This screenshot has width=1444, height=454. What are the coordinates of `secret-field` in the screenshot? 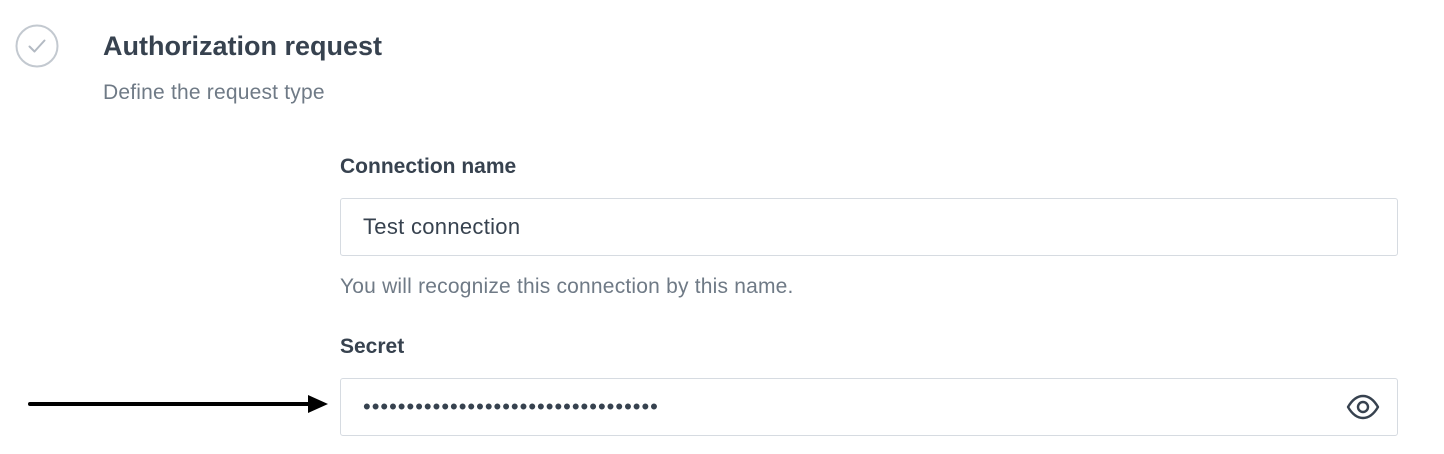 It's located at (869, 407).